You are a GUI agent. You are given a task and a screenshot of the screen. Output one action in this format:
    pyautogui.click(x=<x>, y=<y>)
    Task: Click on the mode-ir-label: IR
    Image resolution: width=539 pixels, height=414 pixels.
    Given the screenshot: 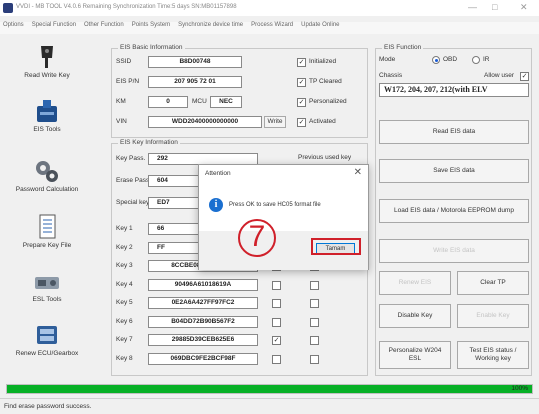 What is the action you would take?
    pyautogui.click(x=486, y=59)
    